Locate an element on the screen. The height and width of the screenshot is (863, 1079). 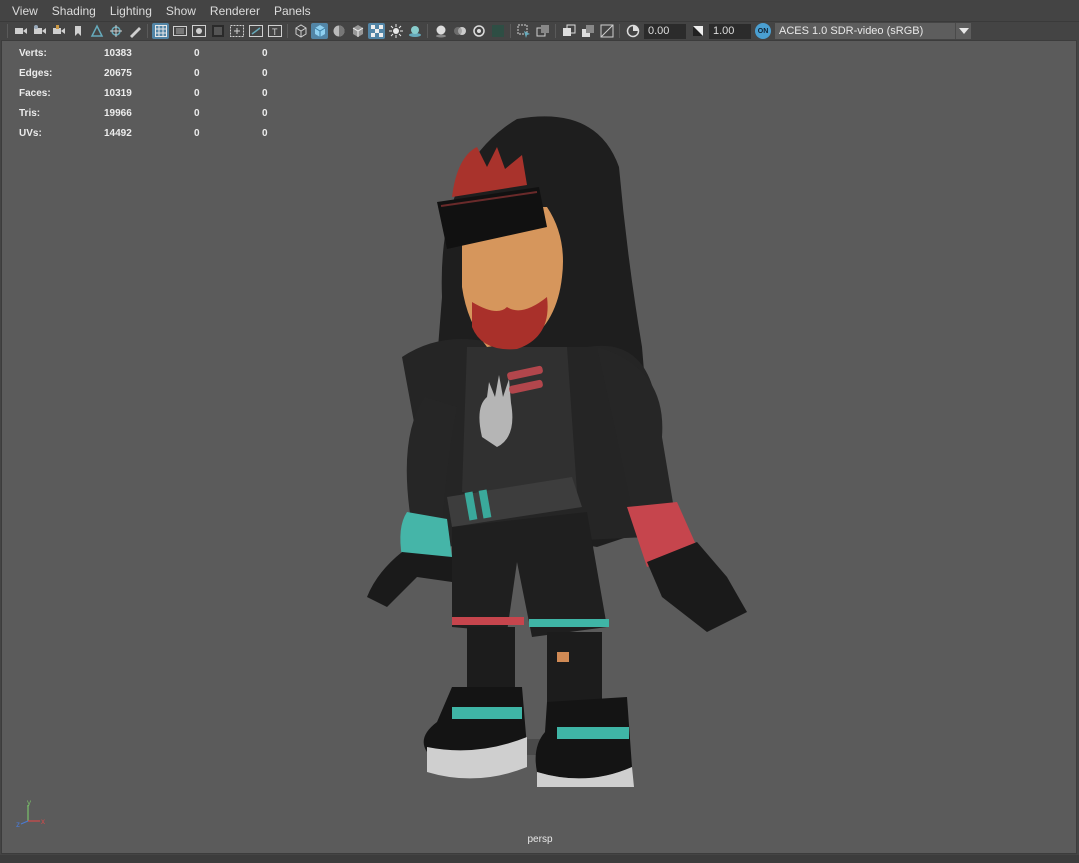
xray-icon is located at coordinates (542, 31).